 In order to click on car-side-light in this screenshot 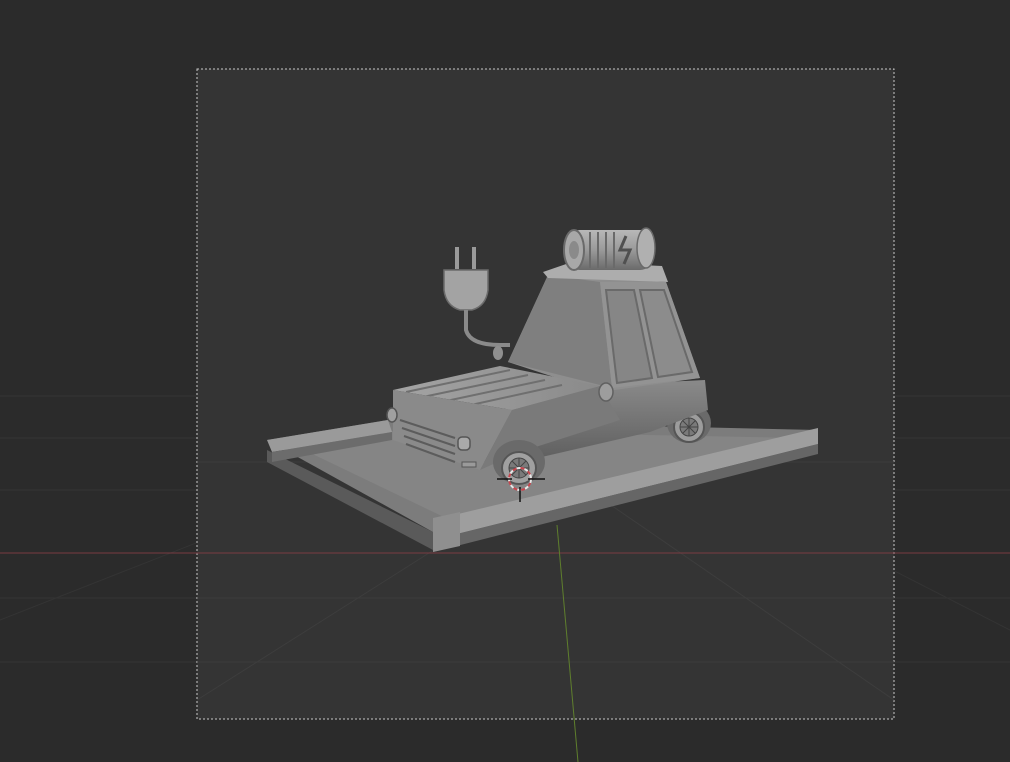, I will do `click(392, 415)`.